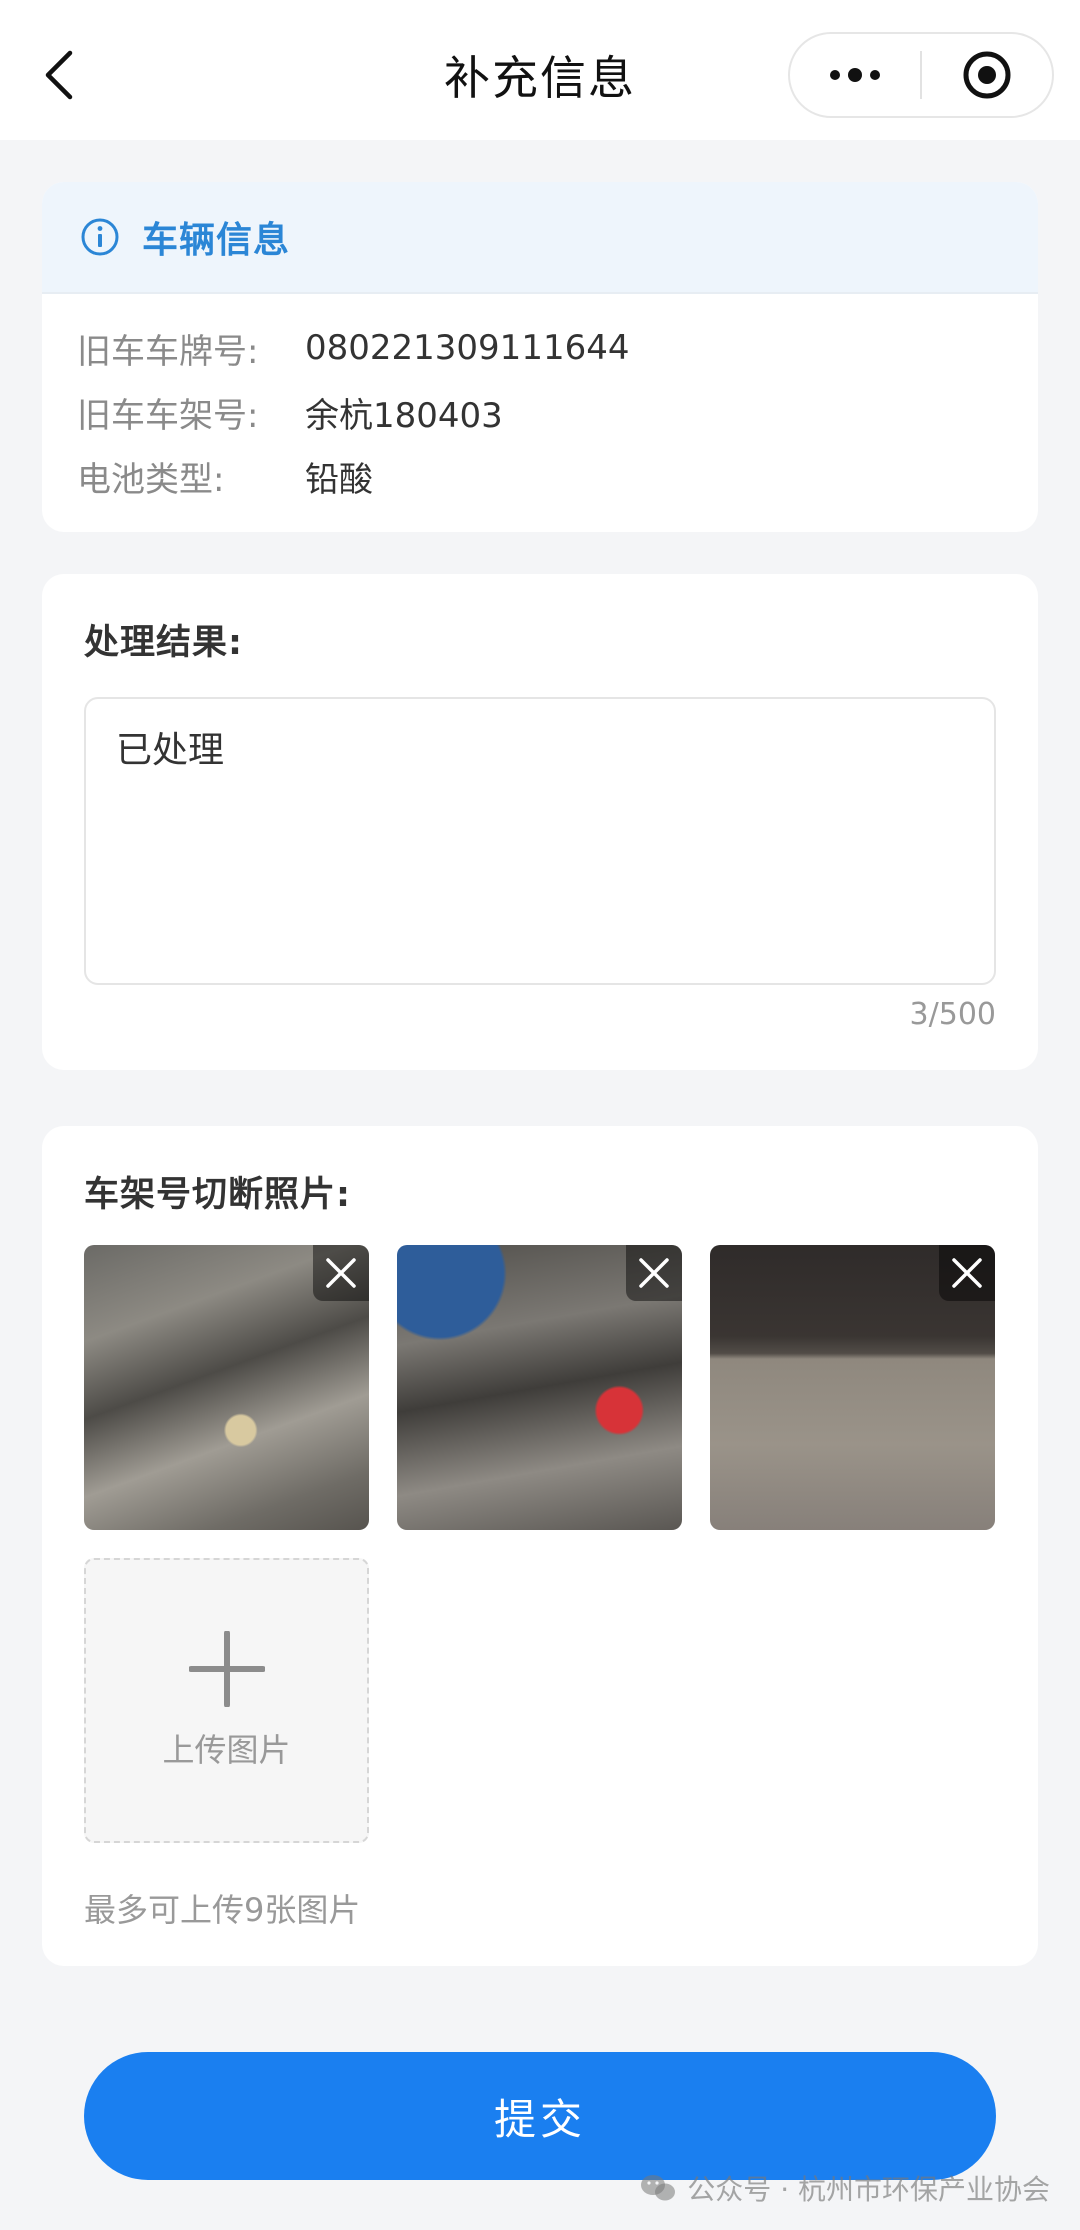  I want to click on plate-number-value: 080221309111644, so click(467, 348).